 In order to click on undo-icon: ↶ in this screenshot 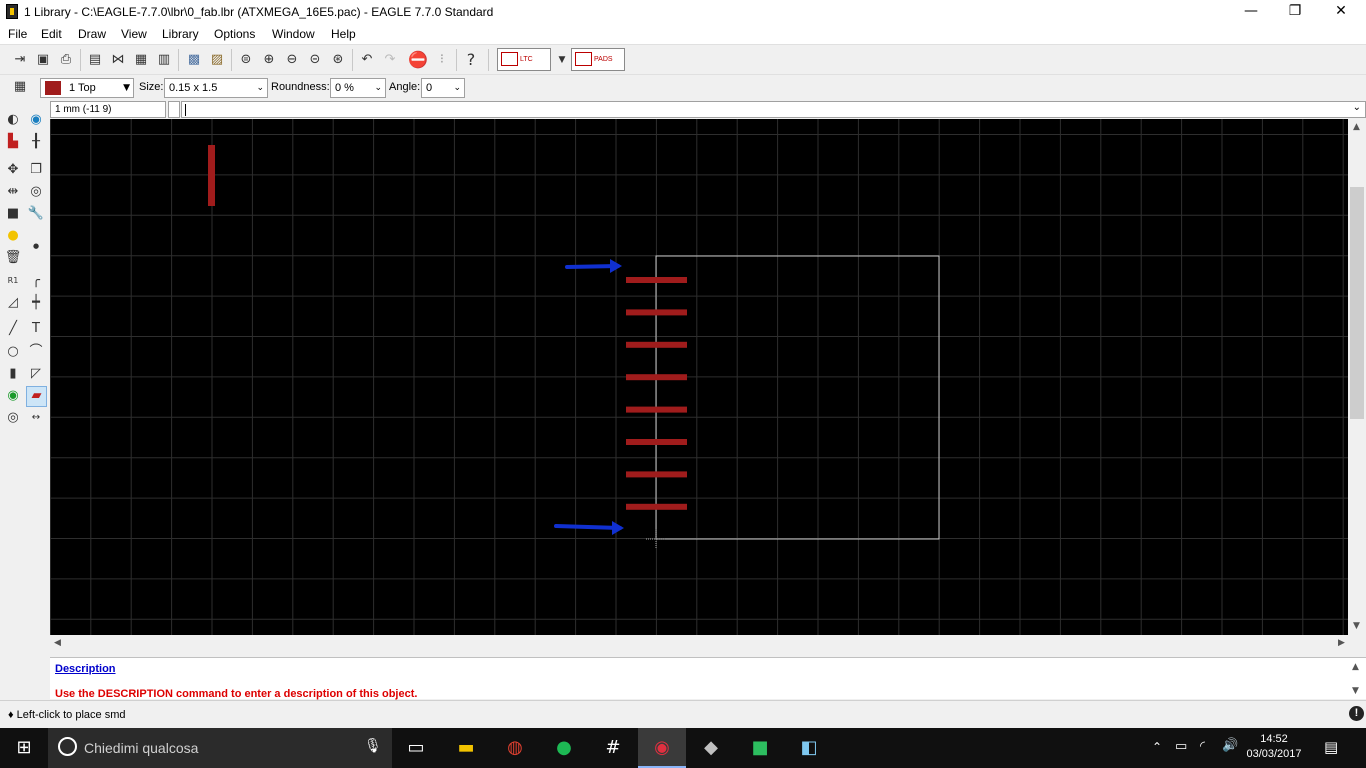, I will do `click(367, 60)`.